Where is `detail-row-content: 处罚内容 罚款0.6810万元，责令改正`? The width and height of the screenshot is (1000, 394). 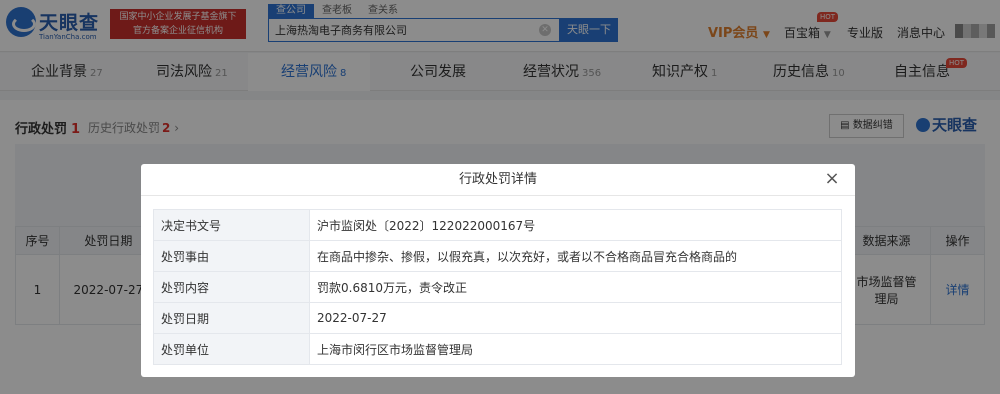
detail-row-content: 处罚内容 罚款0.6810万元，责令改正 is located at coordinates (497, 287).